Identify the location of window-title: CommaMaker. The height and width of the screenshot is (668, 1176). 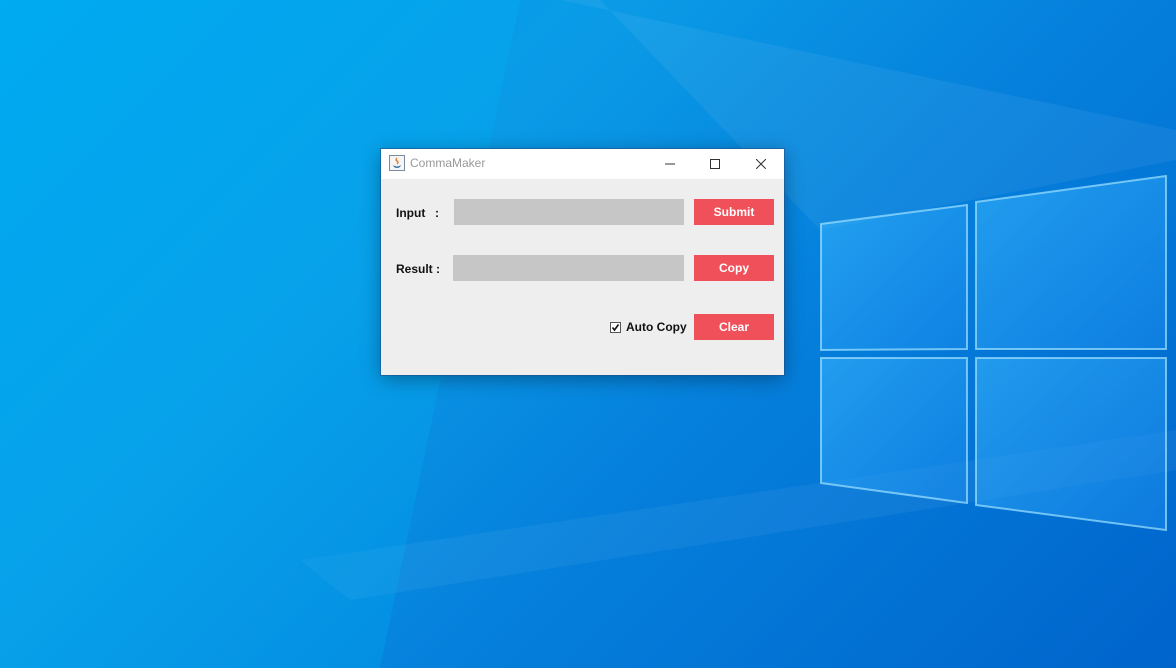
(448, 163).